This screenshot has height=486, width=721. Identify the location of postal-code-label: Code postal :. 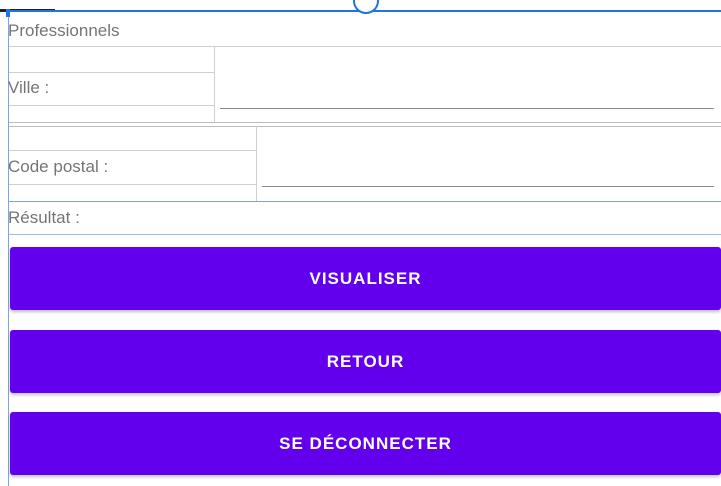
(58, 166).